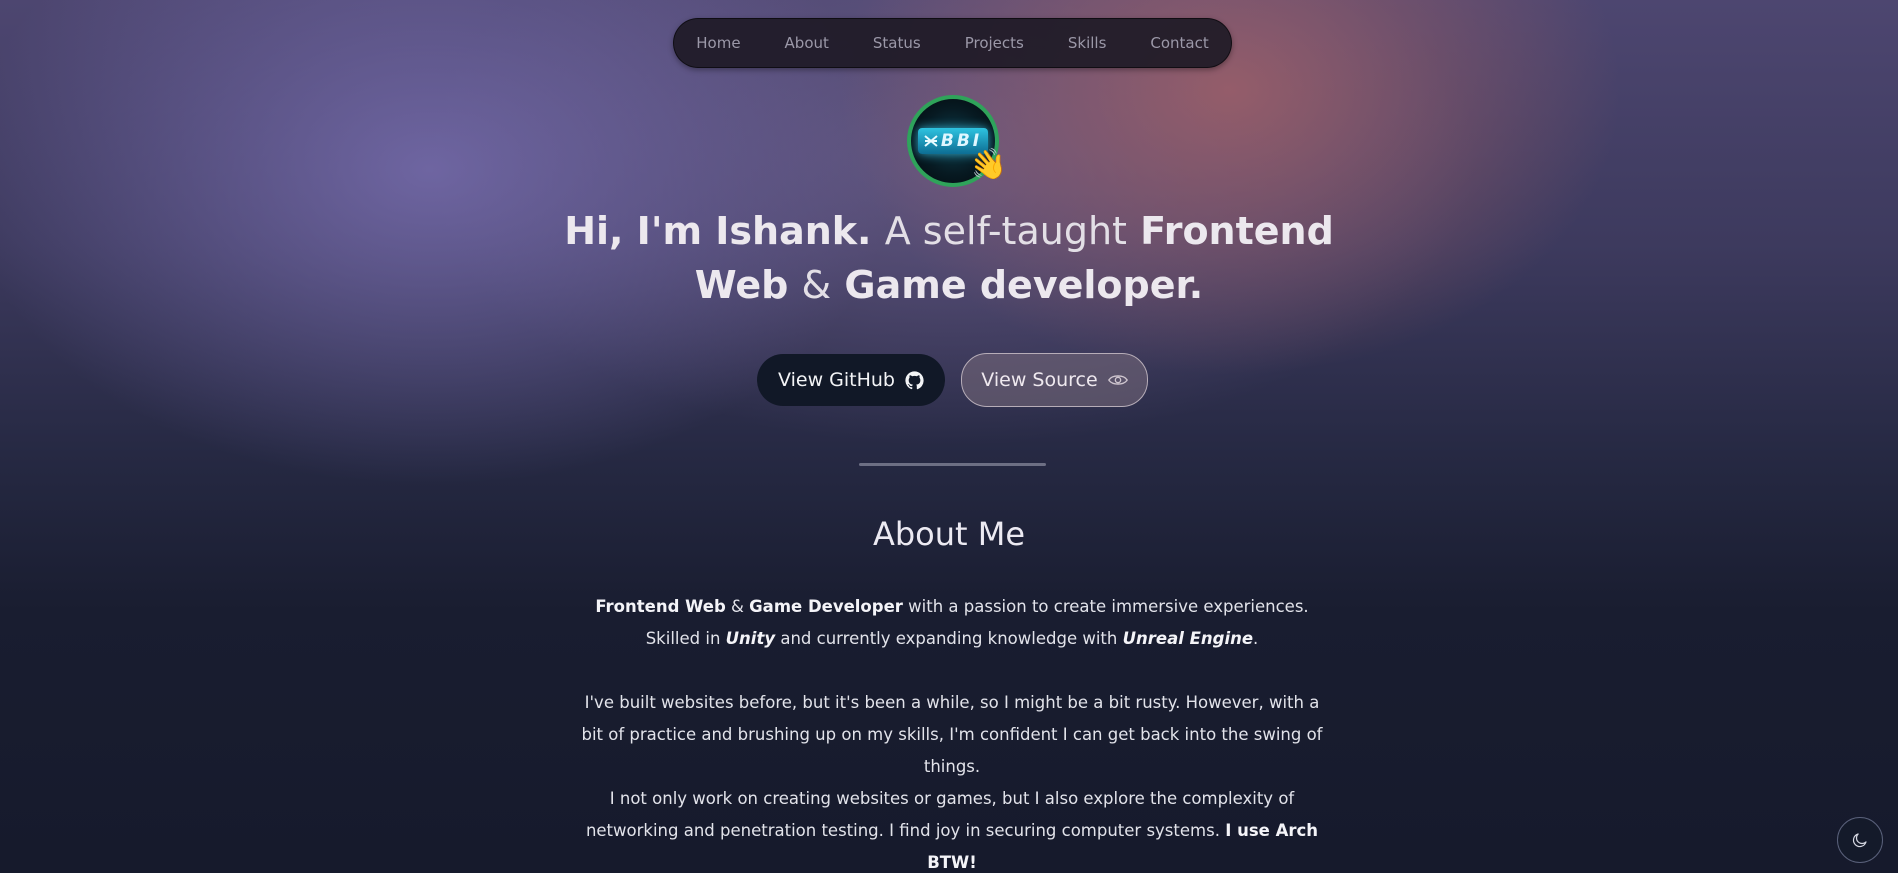 The width and height of the screenshot is (1898, 873). I want to click on view-source-button: View Source, so click(1054, 380).